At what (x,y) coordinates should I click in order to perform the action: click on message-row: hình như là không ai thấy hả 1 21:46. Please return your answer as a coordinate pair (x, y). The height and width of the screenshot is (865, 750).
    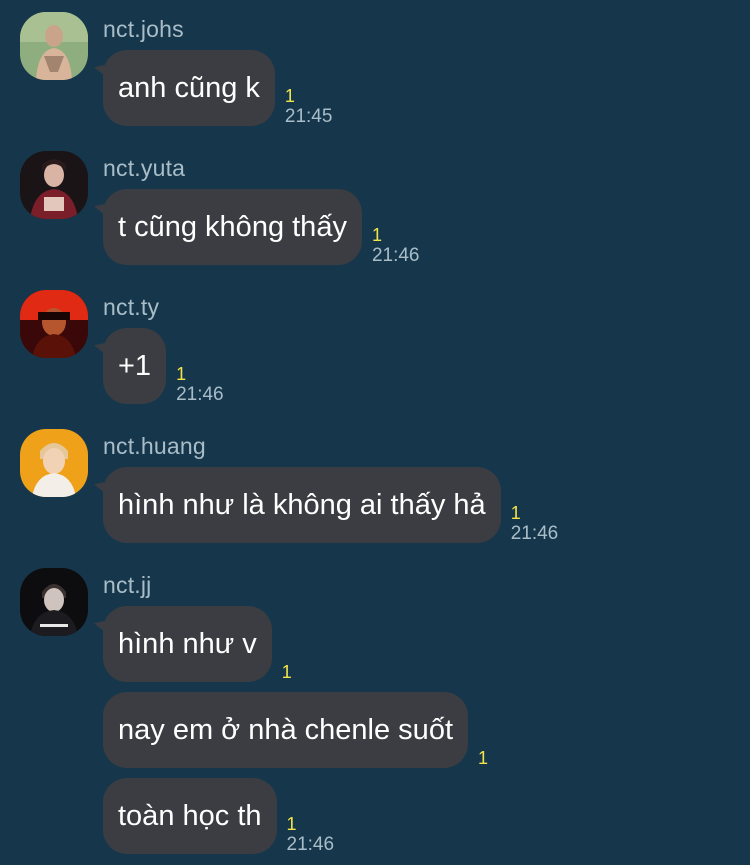
    Looking at the image, I should click on (331, 505).